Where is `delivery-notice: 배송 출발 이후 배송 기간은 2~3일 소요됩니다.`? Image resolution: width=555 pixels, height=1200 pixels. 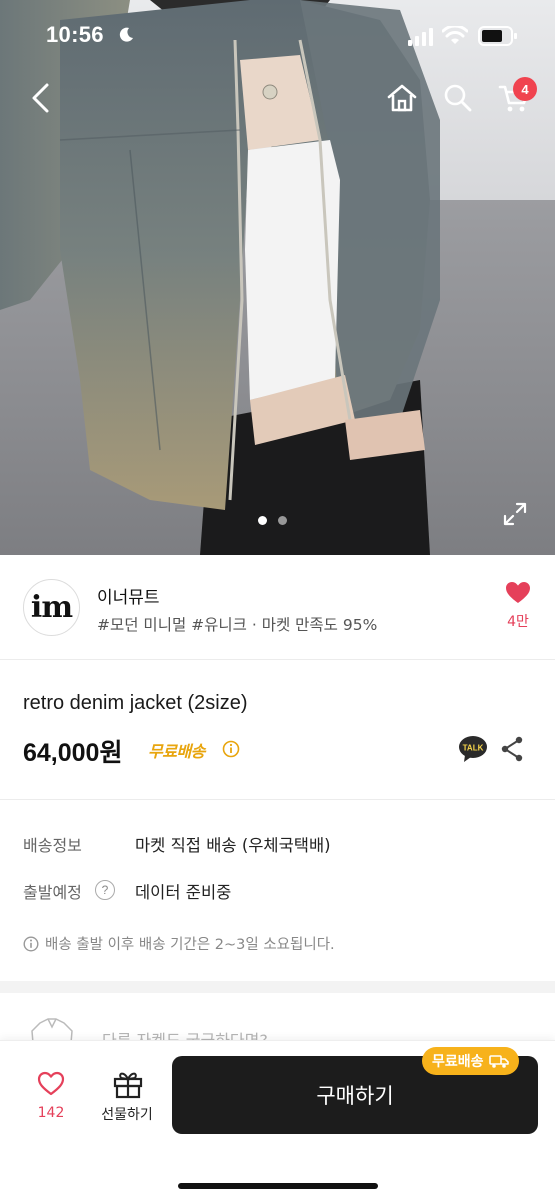
delivery-notice: 배송 출발 이후 배송 기간은 2~3일 소요됩니다. is located at coordinates (179, 943).